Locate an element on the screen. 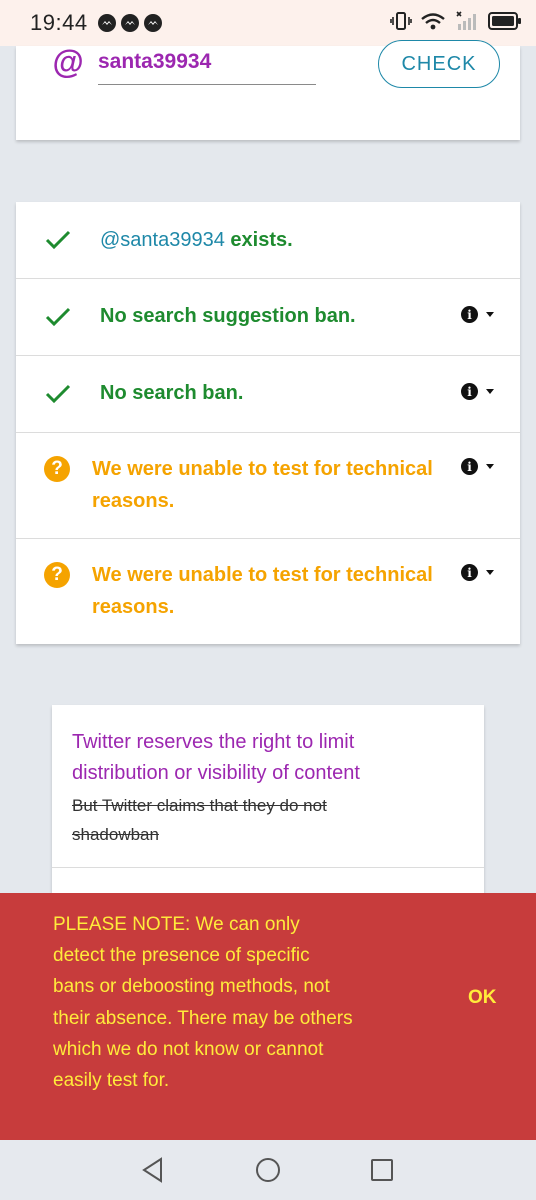 The image size is (536, 1200). check-button: CHECK is located at coordinates (439, 64).